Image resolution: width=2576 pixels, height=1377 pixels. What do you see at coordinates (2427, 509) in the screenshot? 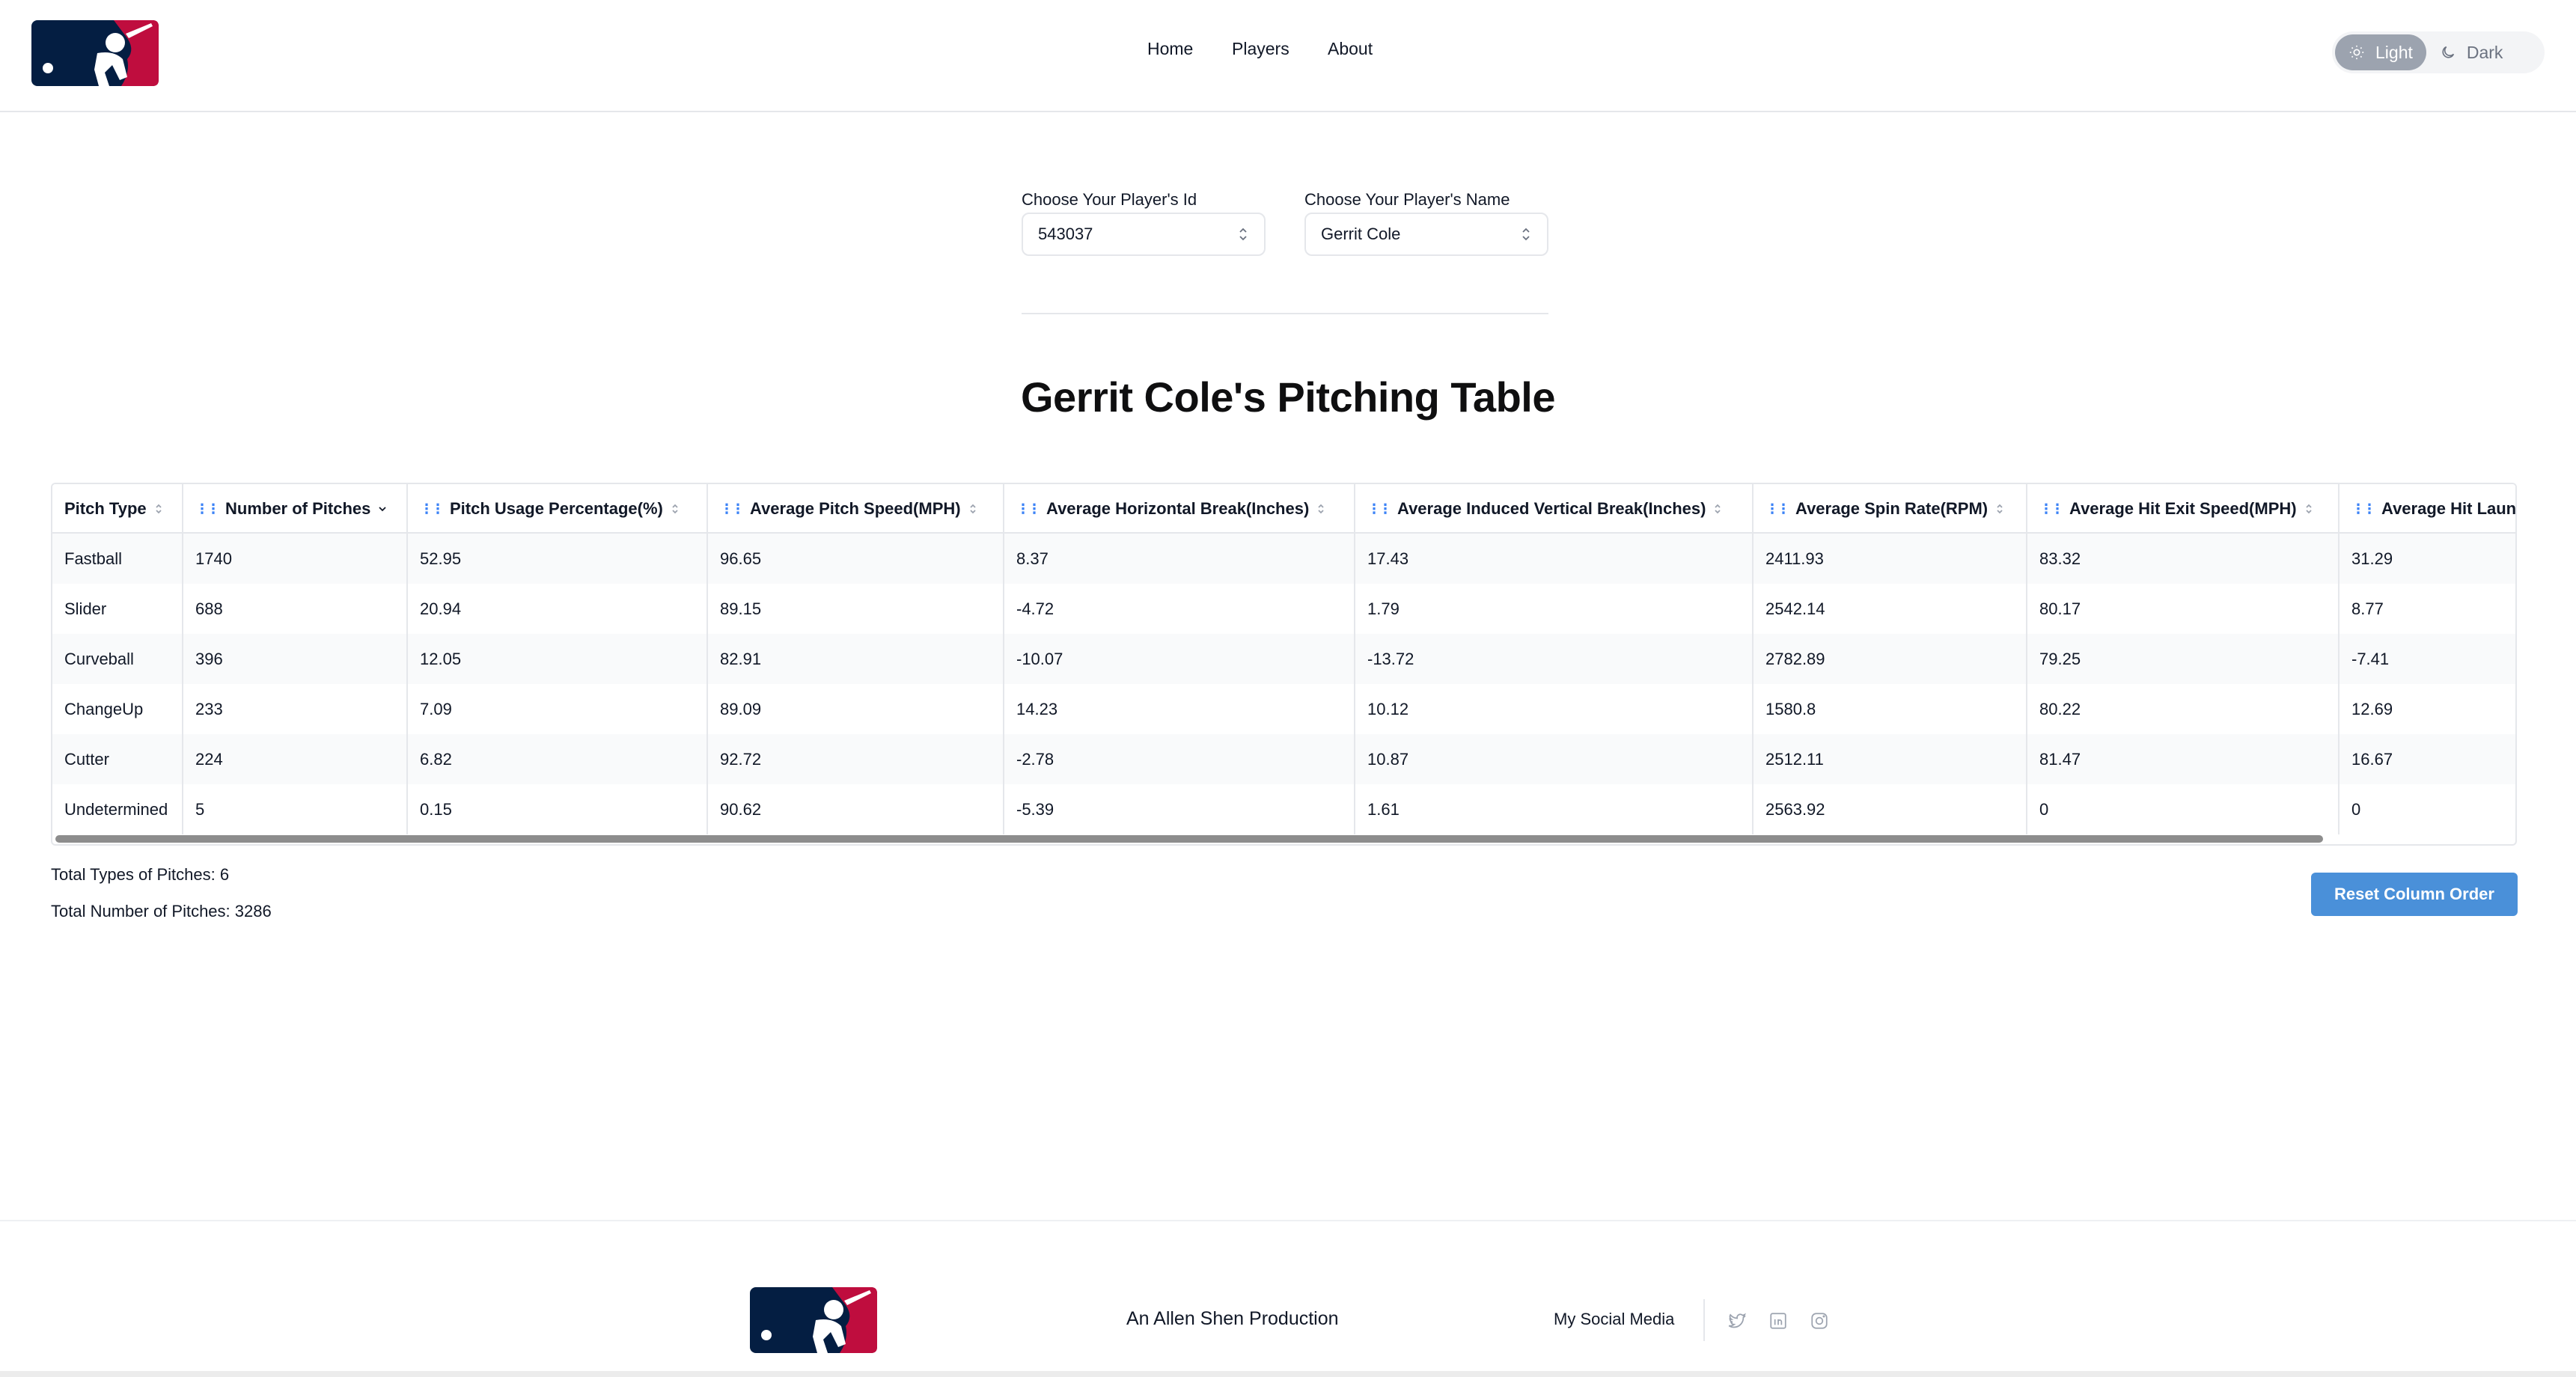
I see `column-header-avg-hit-launch: ⋮⋮ Average Hit Laun` at bounding box center [2427, 509].